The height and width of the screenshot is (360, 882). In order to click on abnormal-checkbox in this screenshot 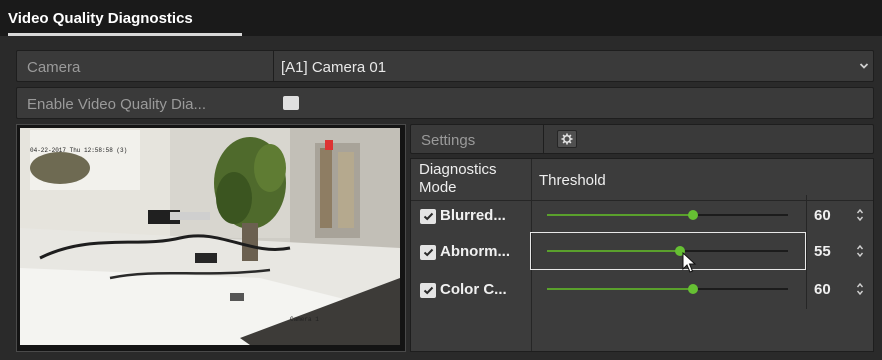, I will do `click(428, 252)`.